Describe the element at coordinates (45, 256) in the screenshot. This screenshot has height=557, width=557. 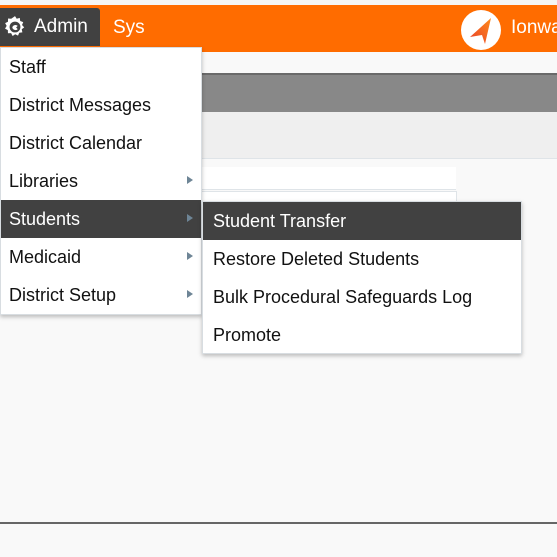
I see `menu-item-label: Medicaid` at that location.